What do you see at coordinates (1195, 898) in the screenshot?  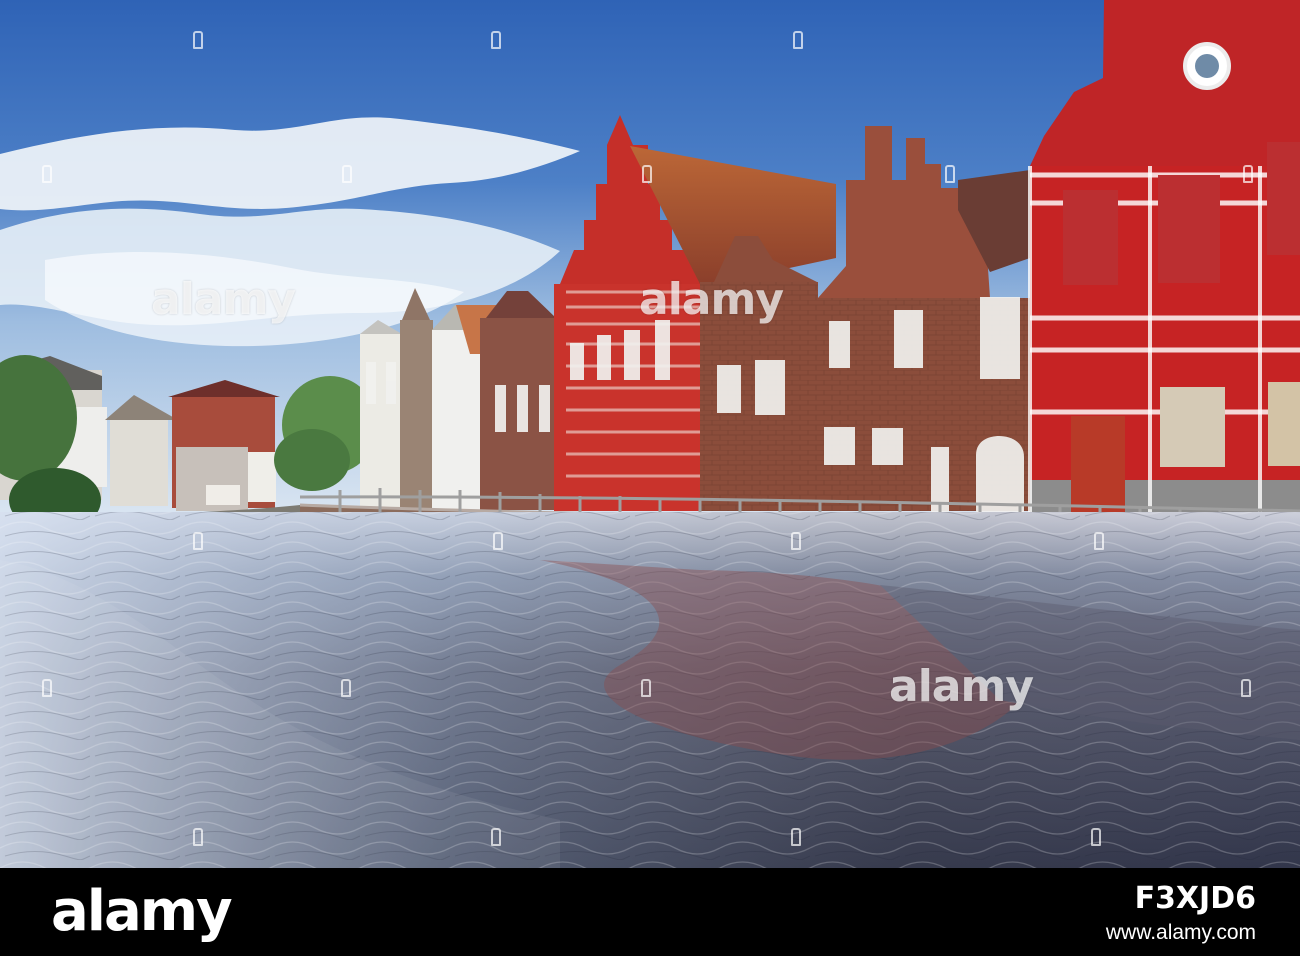 I see `image-id: F3XJD6` at bounding box center [1195, 898].